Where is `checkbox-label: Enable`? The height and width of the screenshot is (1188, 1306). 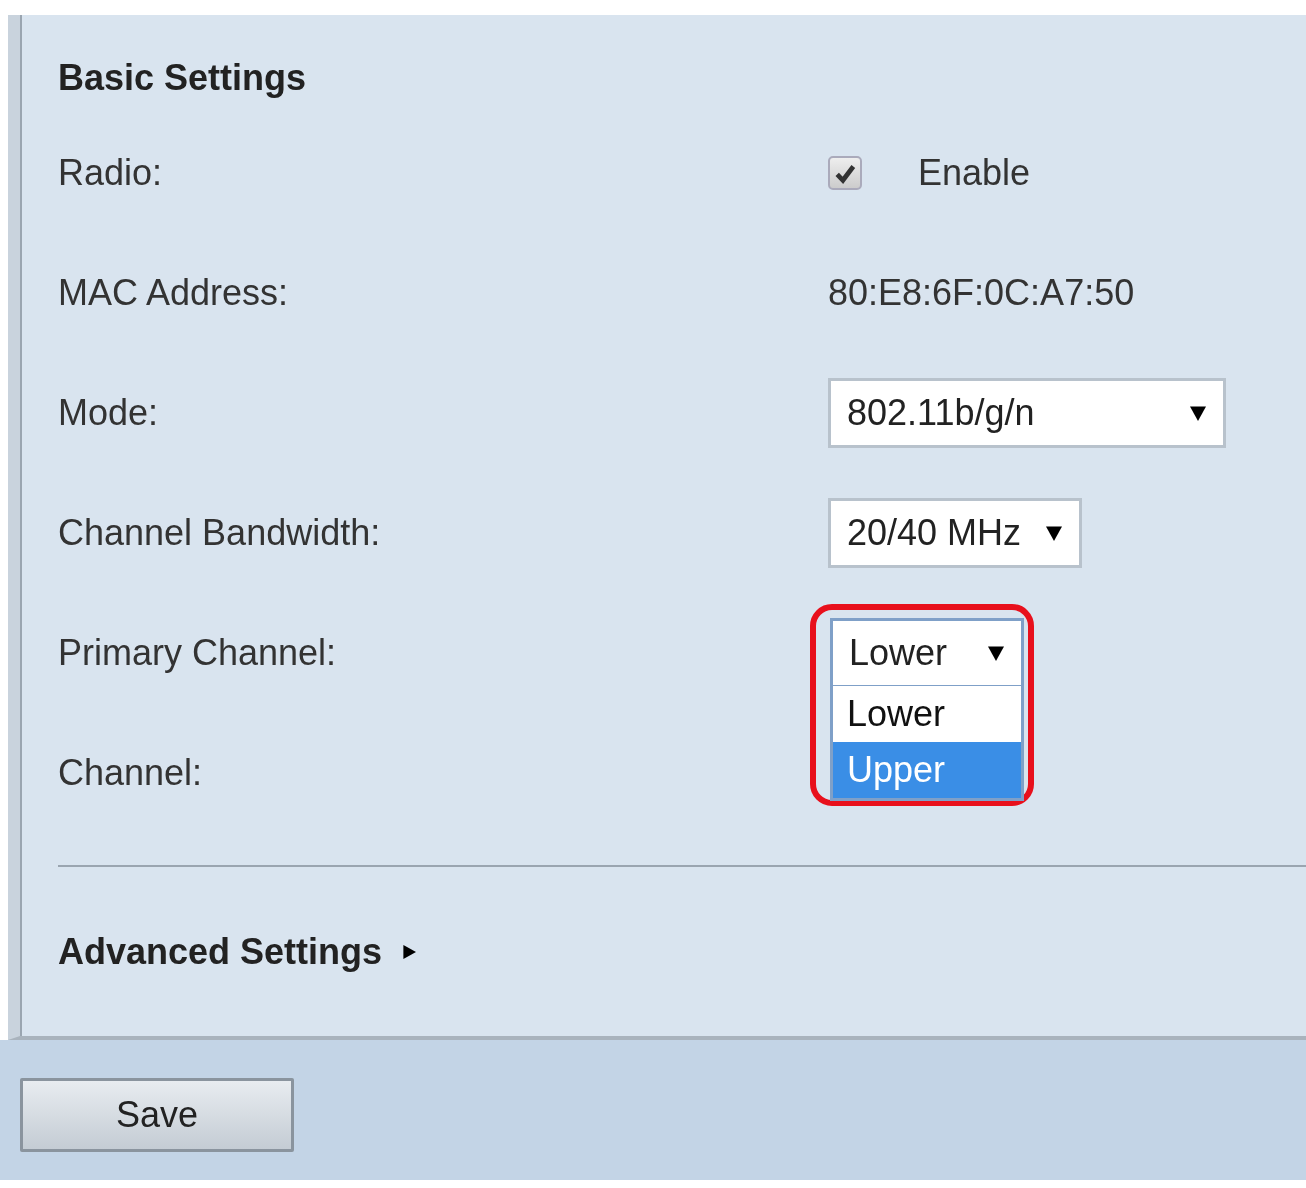 checkbox-label: Enable is located at coordinates (974, 173).